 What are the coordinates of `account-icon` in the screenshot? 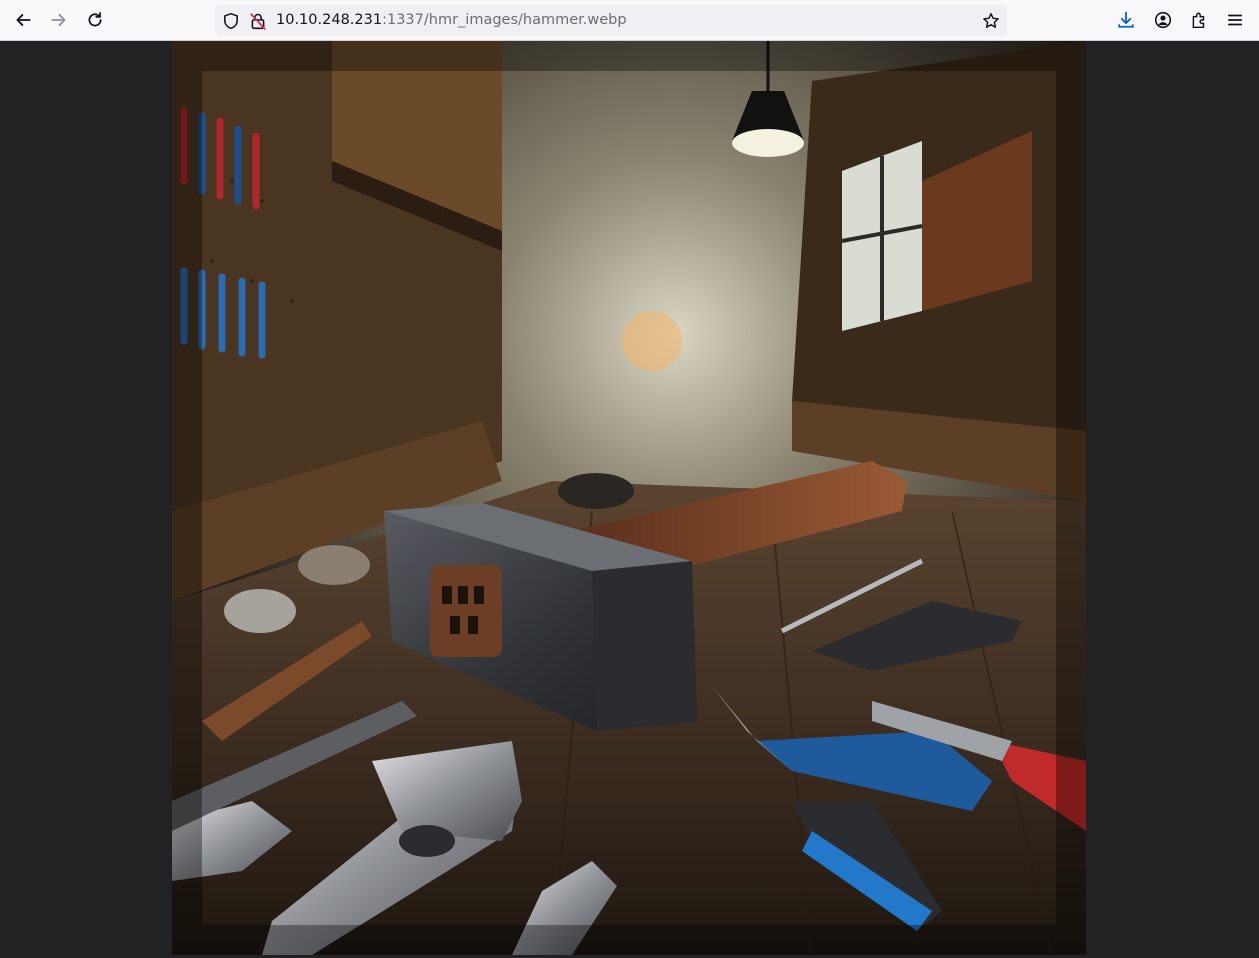 It's located at (1163, 20).